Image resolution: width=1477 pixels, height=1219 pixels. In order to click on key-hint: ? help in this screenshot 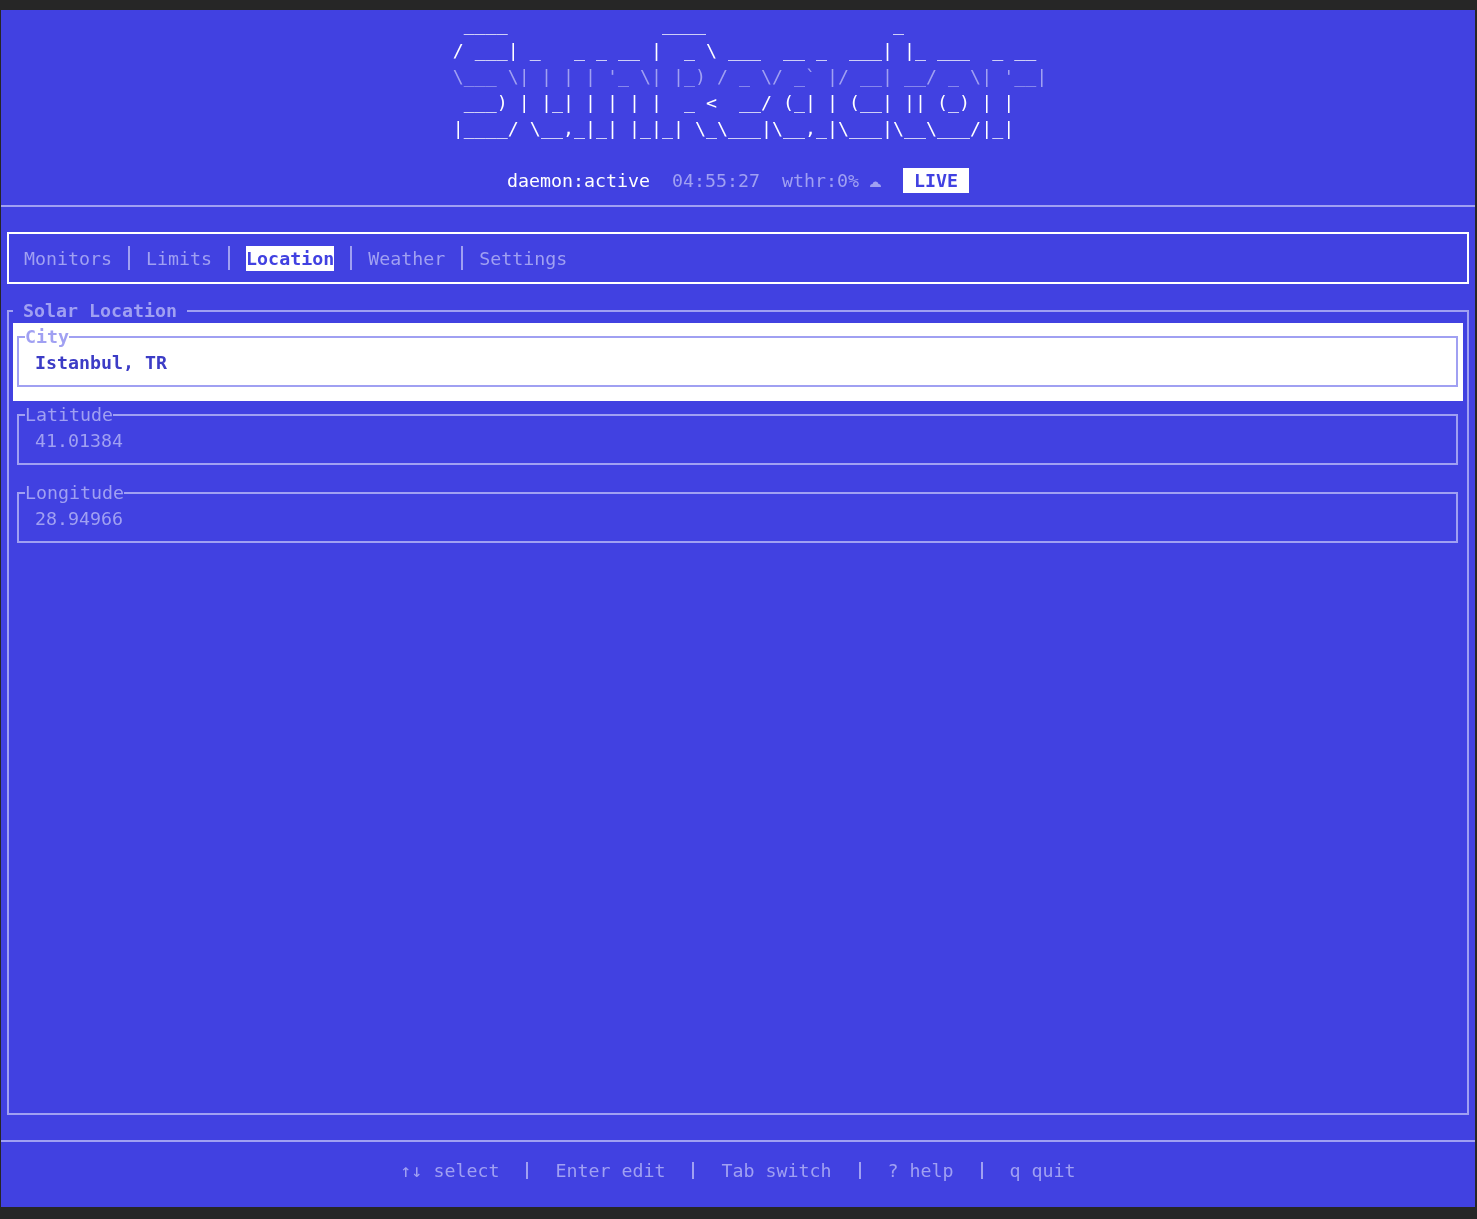, I will do `click(920, 1171)`.